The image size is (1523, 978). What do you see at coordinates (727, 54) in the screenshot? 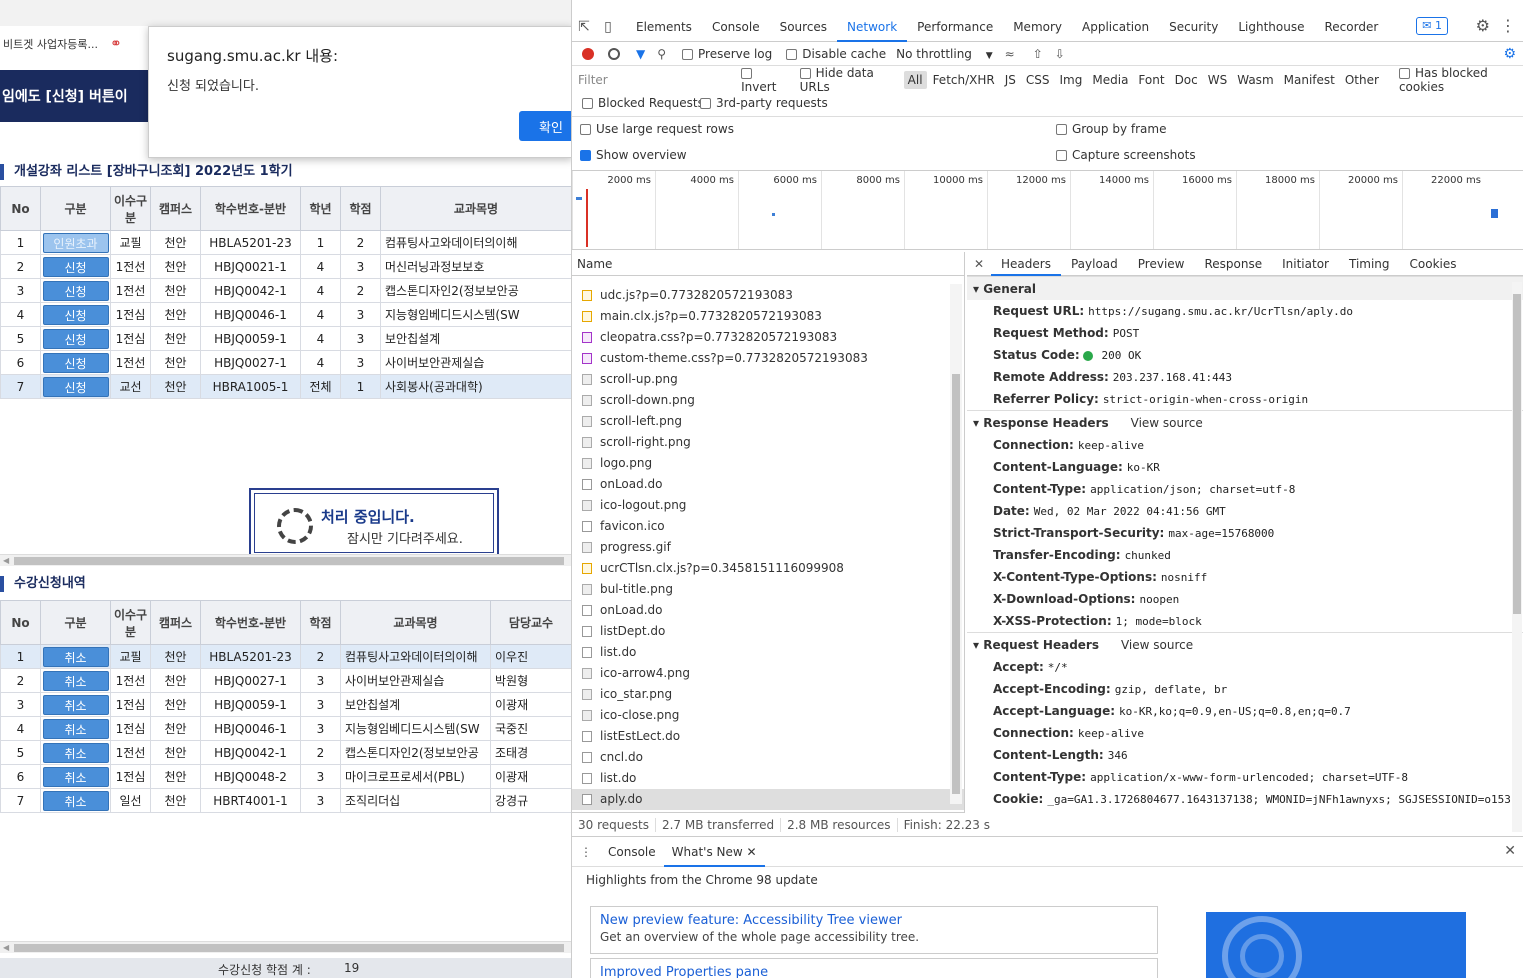
I see `preserve-log-checkbox: Preserve log` at bounding box center [727, 54].